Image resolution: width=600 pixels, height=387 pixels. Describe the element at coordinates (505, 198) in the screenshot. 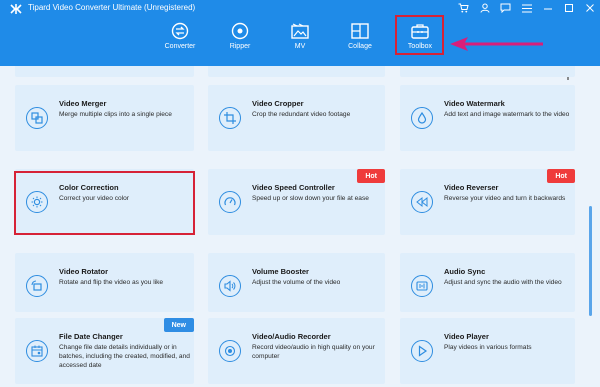

I see `tool-description: Reverse your video and turn it backwards` at that location.